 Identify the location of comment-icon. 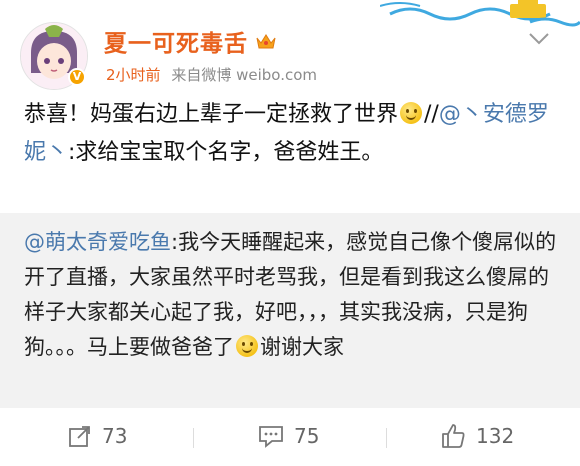
(271, 437).